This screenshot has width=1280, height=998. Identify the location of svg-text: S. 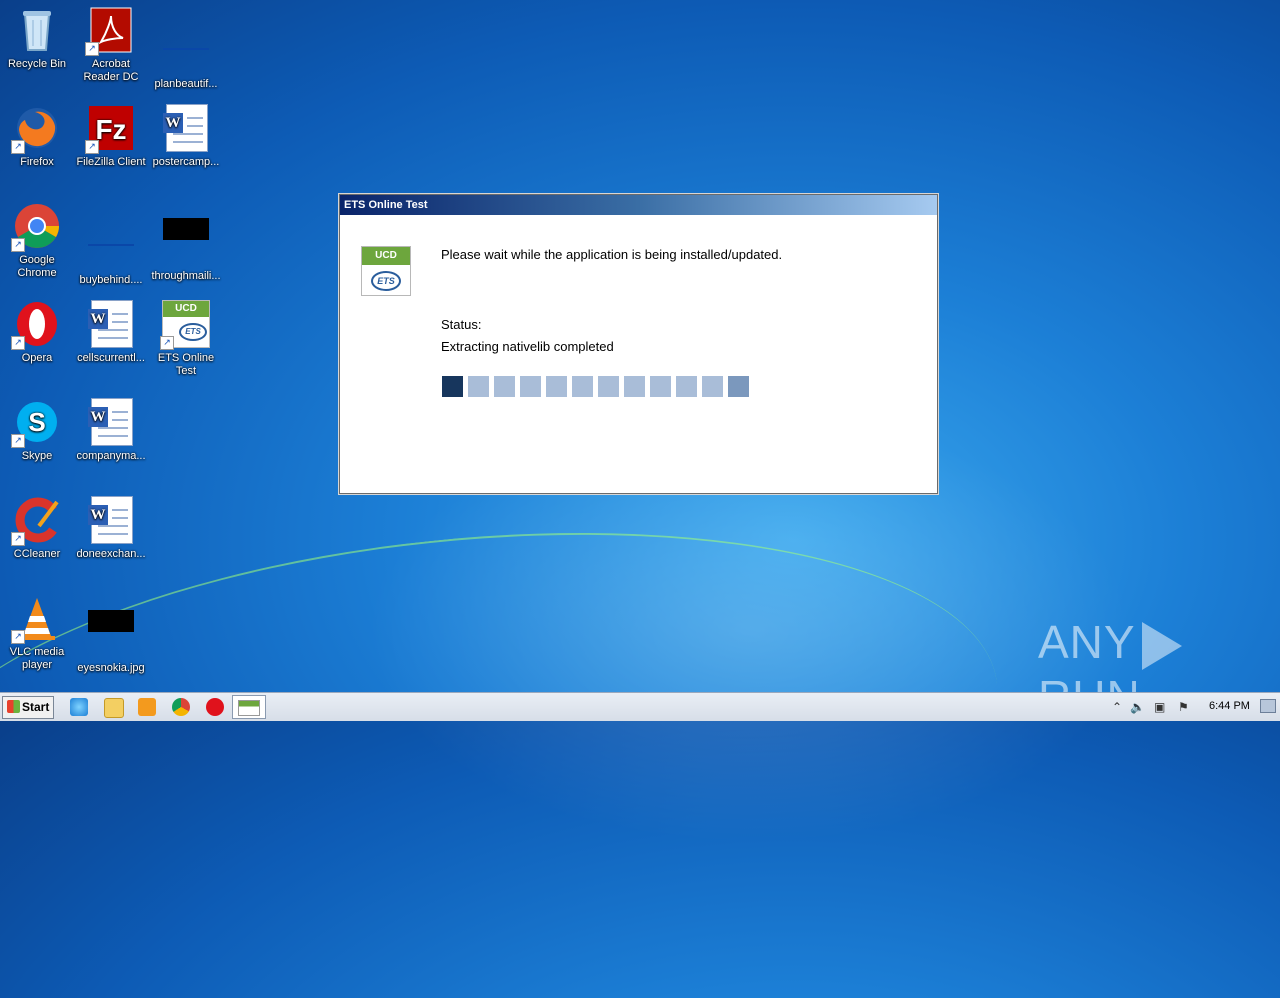
(36, 422).